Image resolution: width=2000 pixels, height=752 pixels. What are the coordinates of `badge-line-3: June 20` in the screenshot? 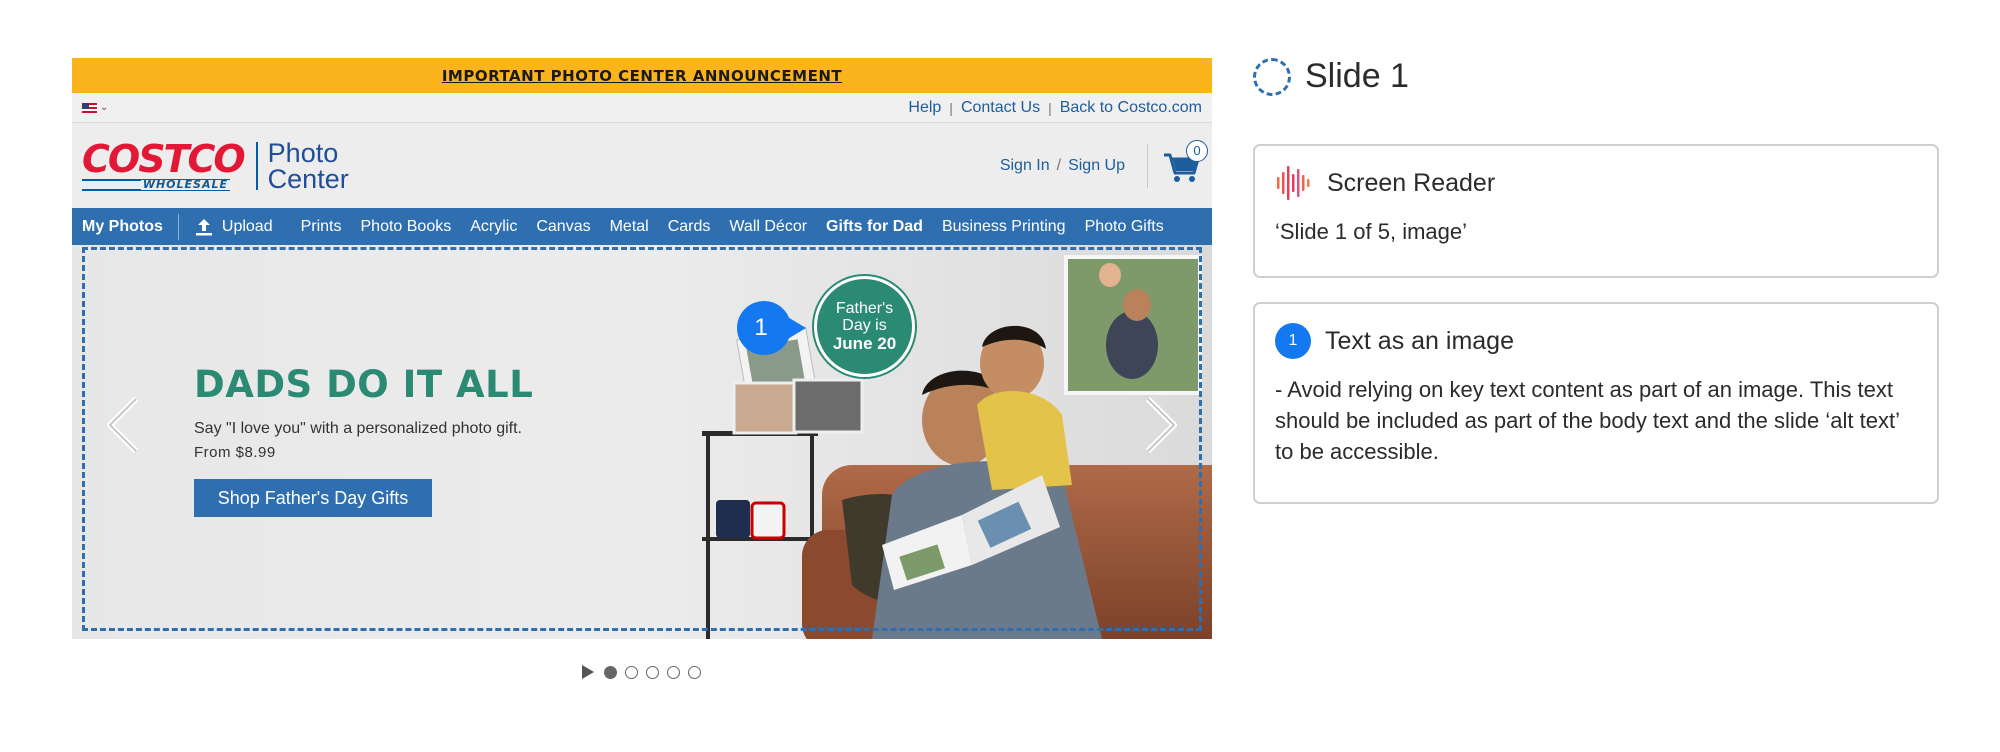 It's located at (864, 343).